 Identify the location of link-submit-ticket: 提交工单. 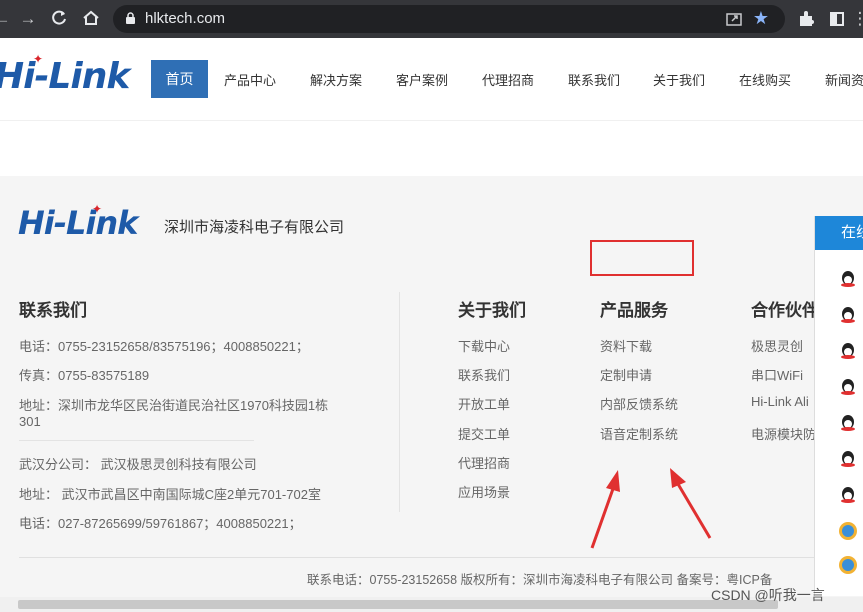
(484, 433).